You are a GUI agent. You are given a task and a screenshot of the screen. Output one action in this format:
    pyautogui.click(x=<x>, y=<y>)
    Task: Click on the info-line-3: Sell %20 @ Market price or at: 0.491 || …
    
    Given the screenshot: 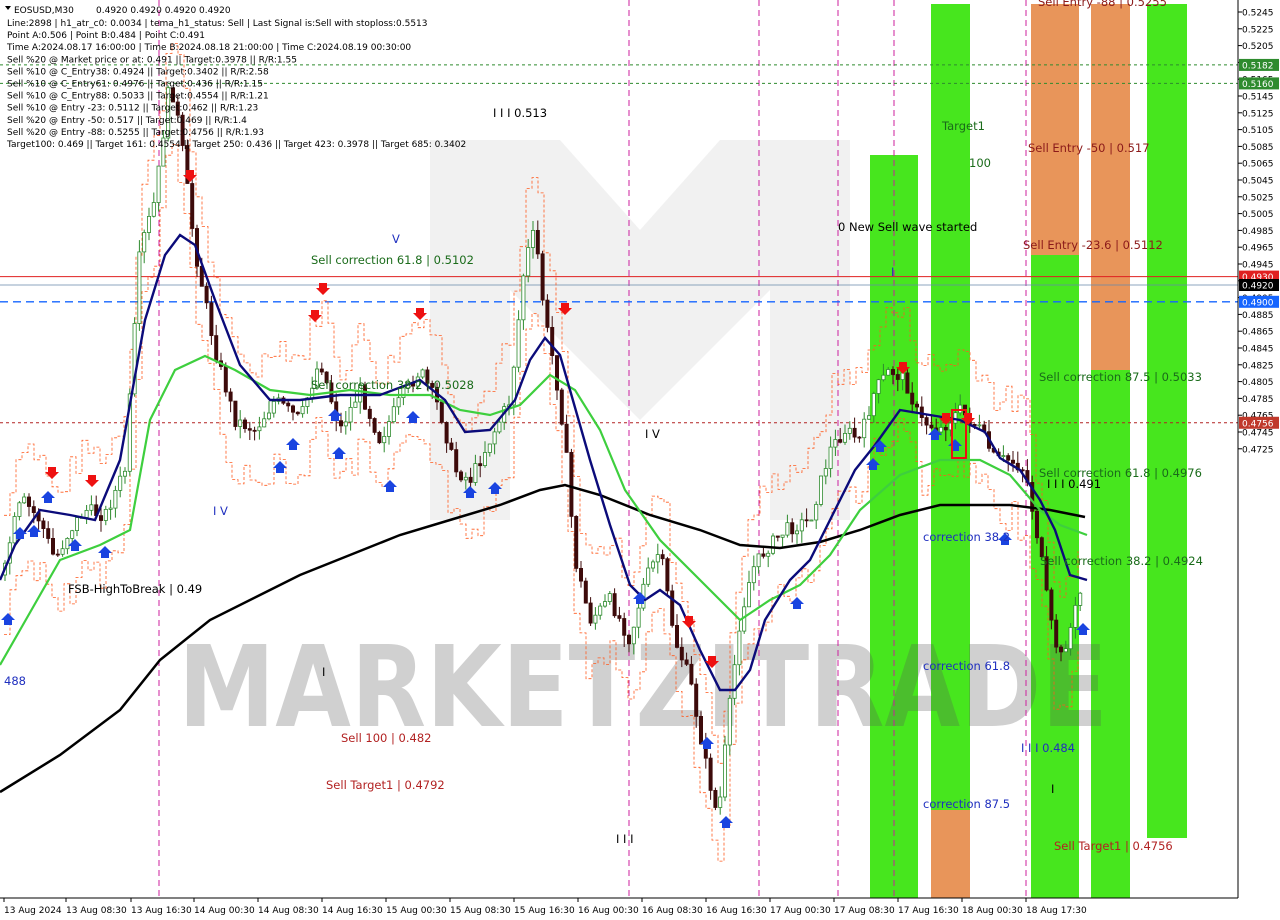 What is the action you would take?
    pyautogui.click(x=152, y=60)
    